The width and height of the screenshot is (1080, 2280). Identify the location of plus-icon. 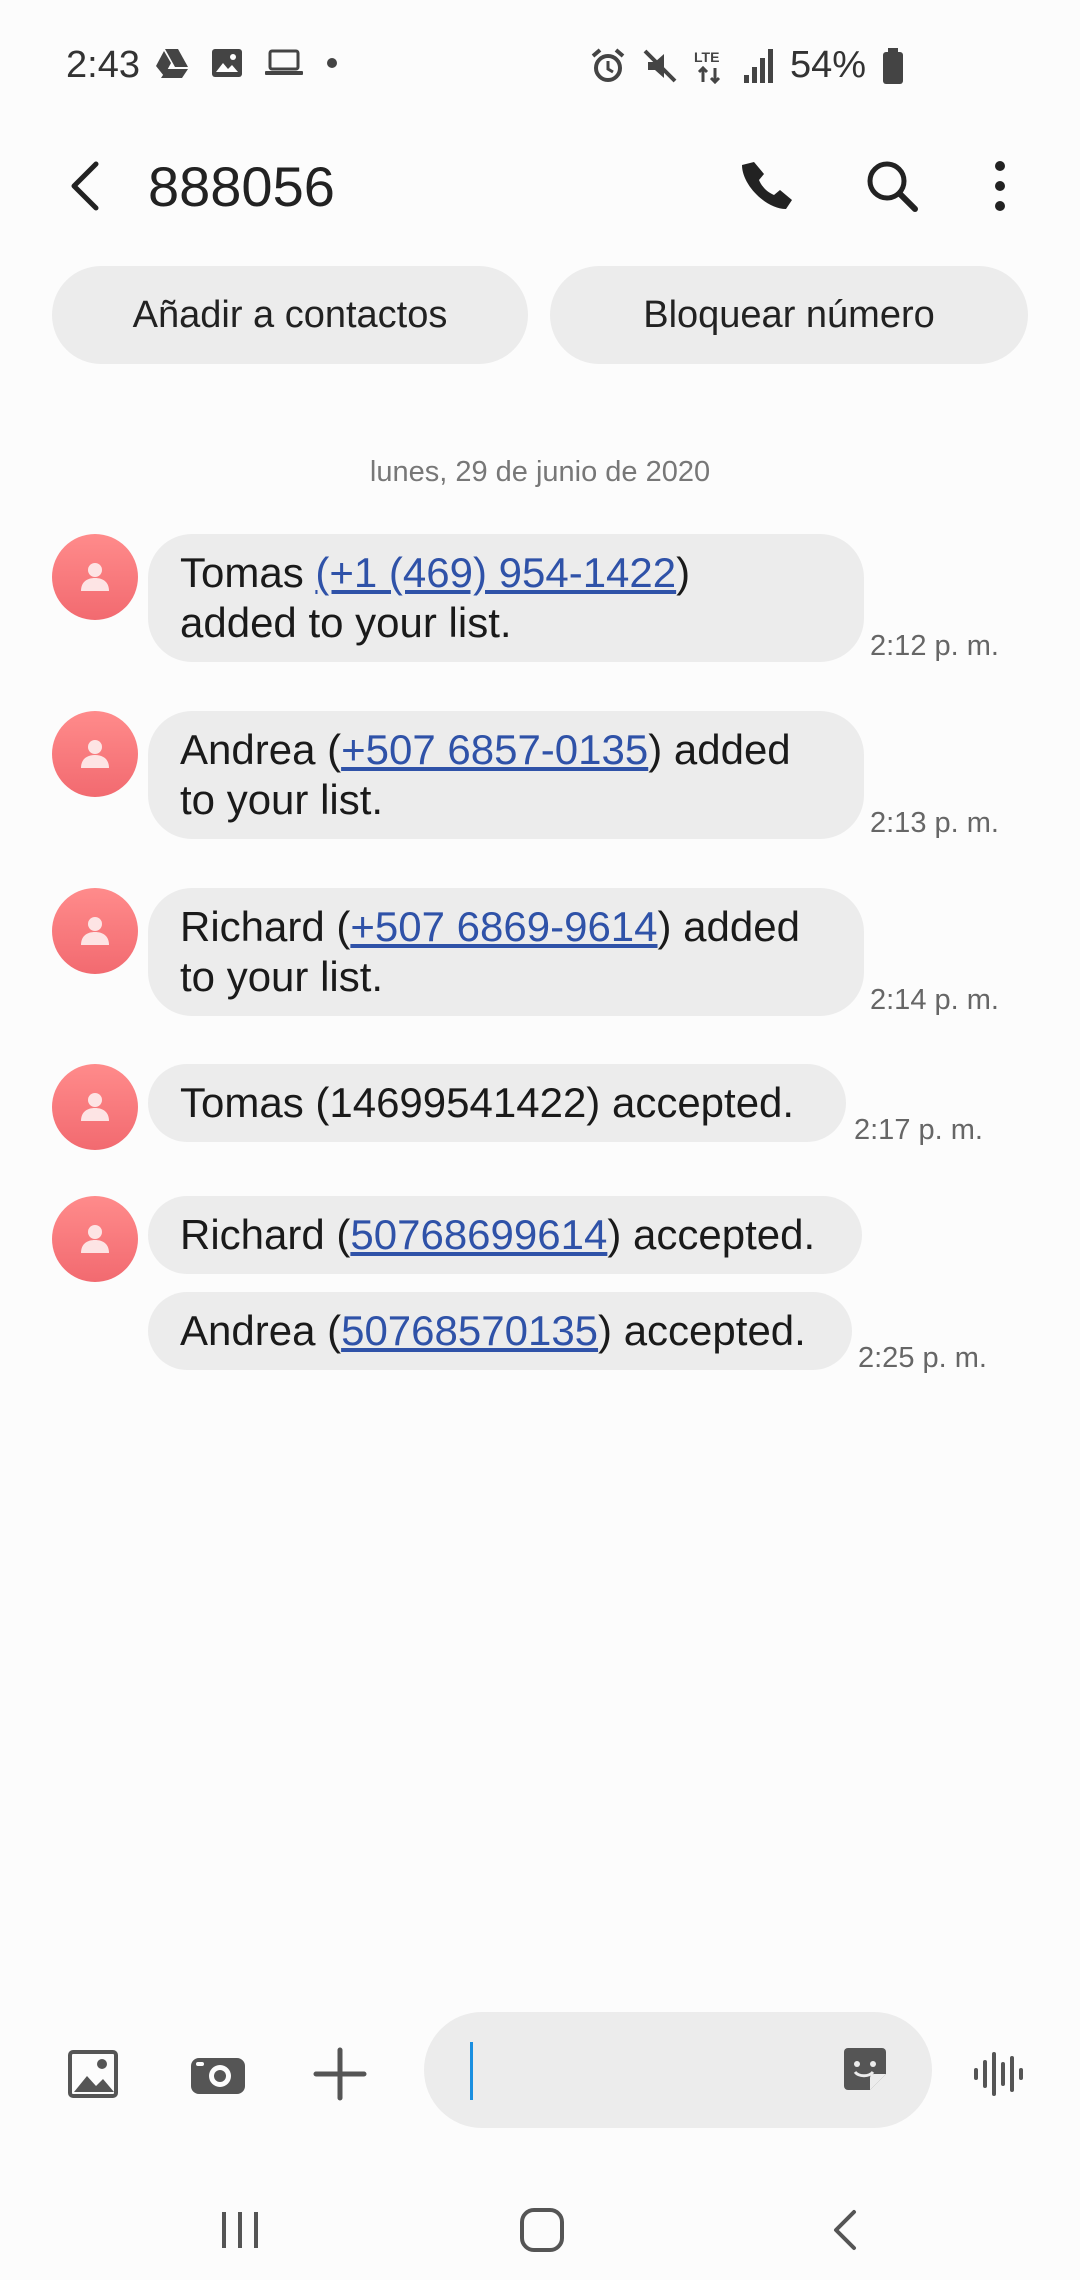
(340, 2074).